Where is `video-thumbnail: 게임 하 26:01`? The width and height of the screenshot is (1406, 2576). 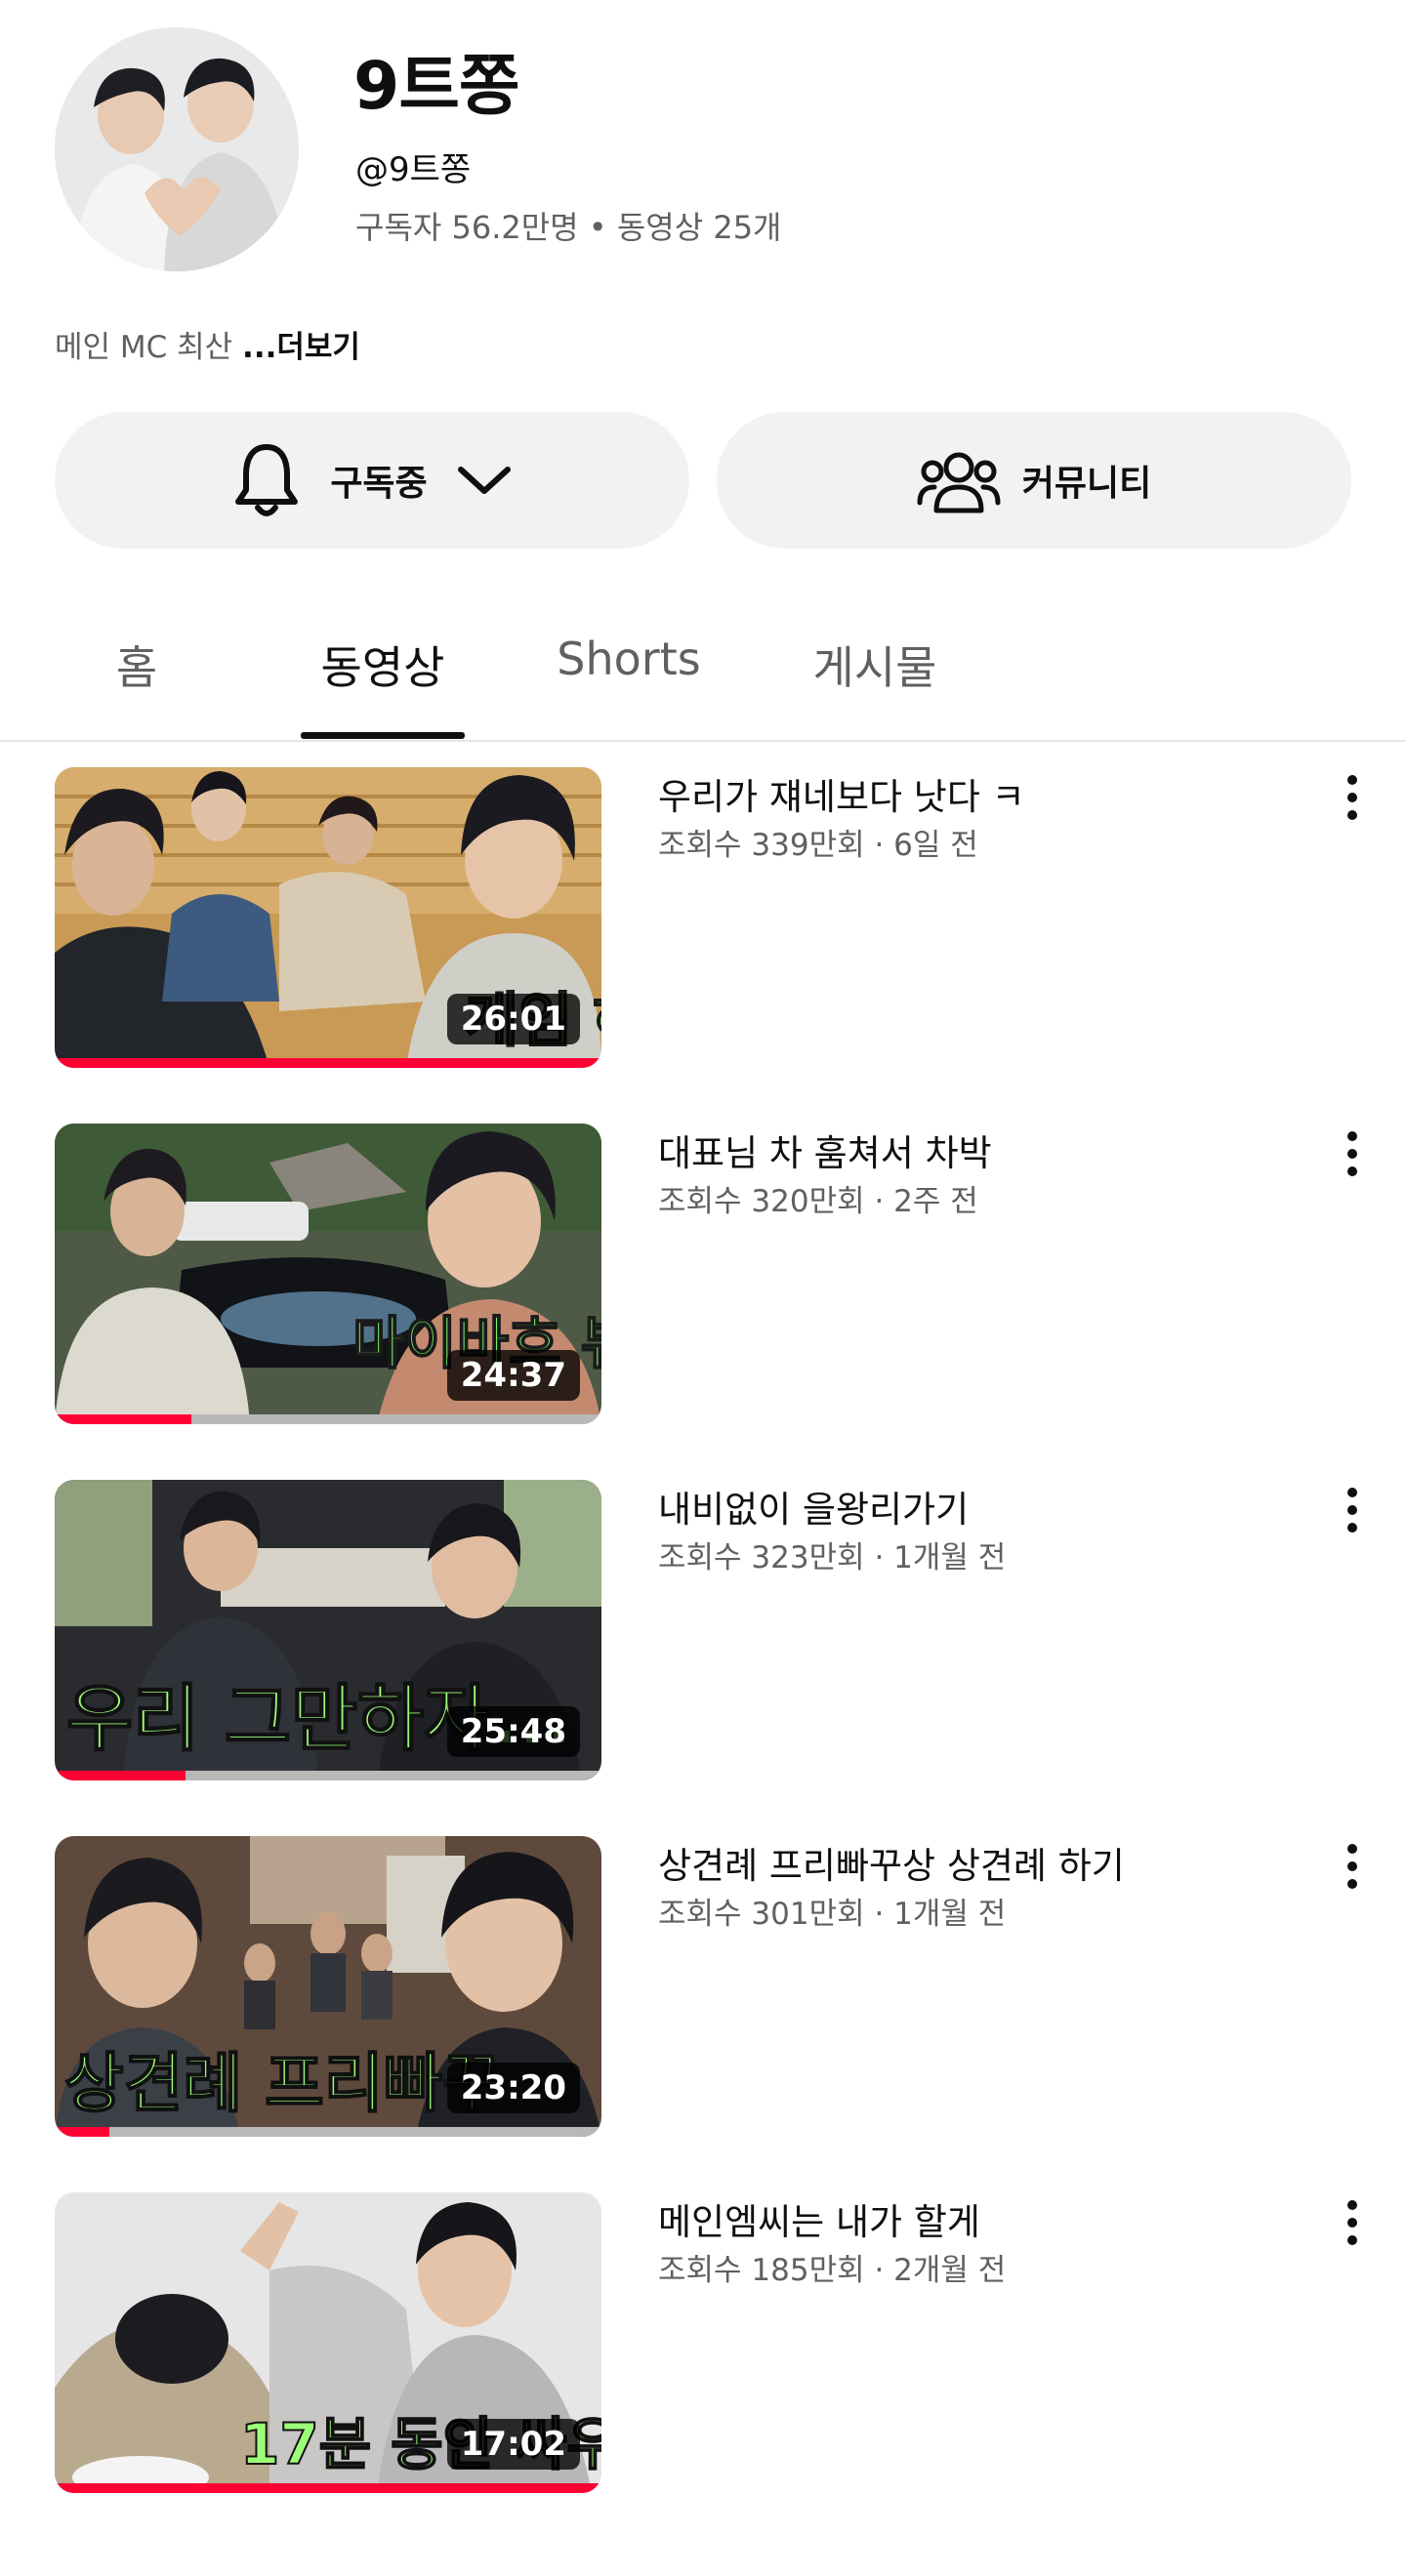
video-thumbnail: 게임 하 26:01 is located at coordinates (328, 917).